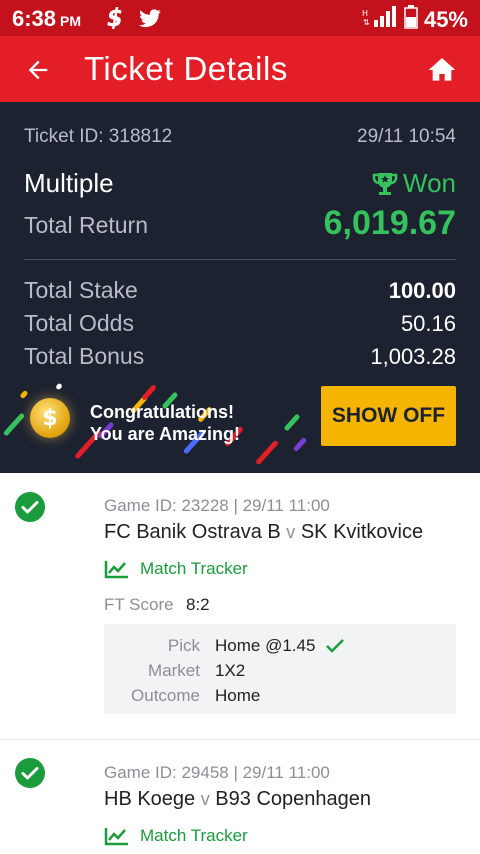  What do you see at coordinates (69, 183) in the screenshot?
I see `bet-type: Multiple` at bounding box center [69, 183].